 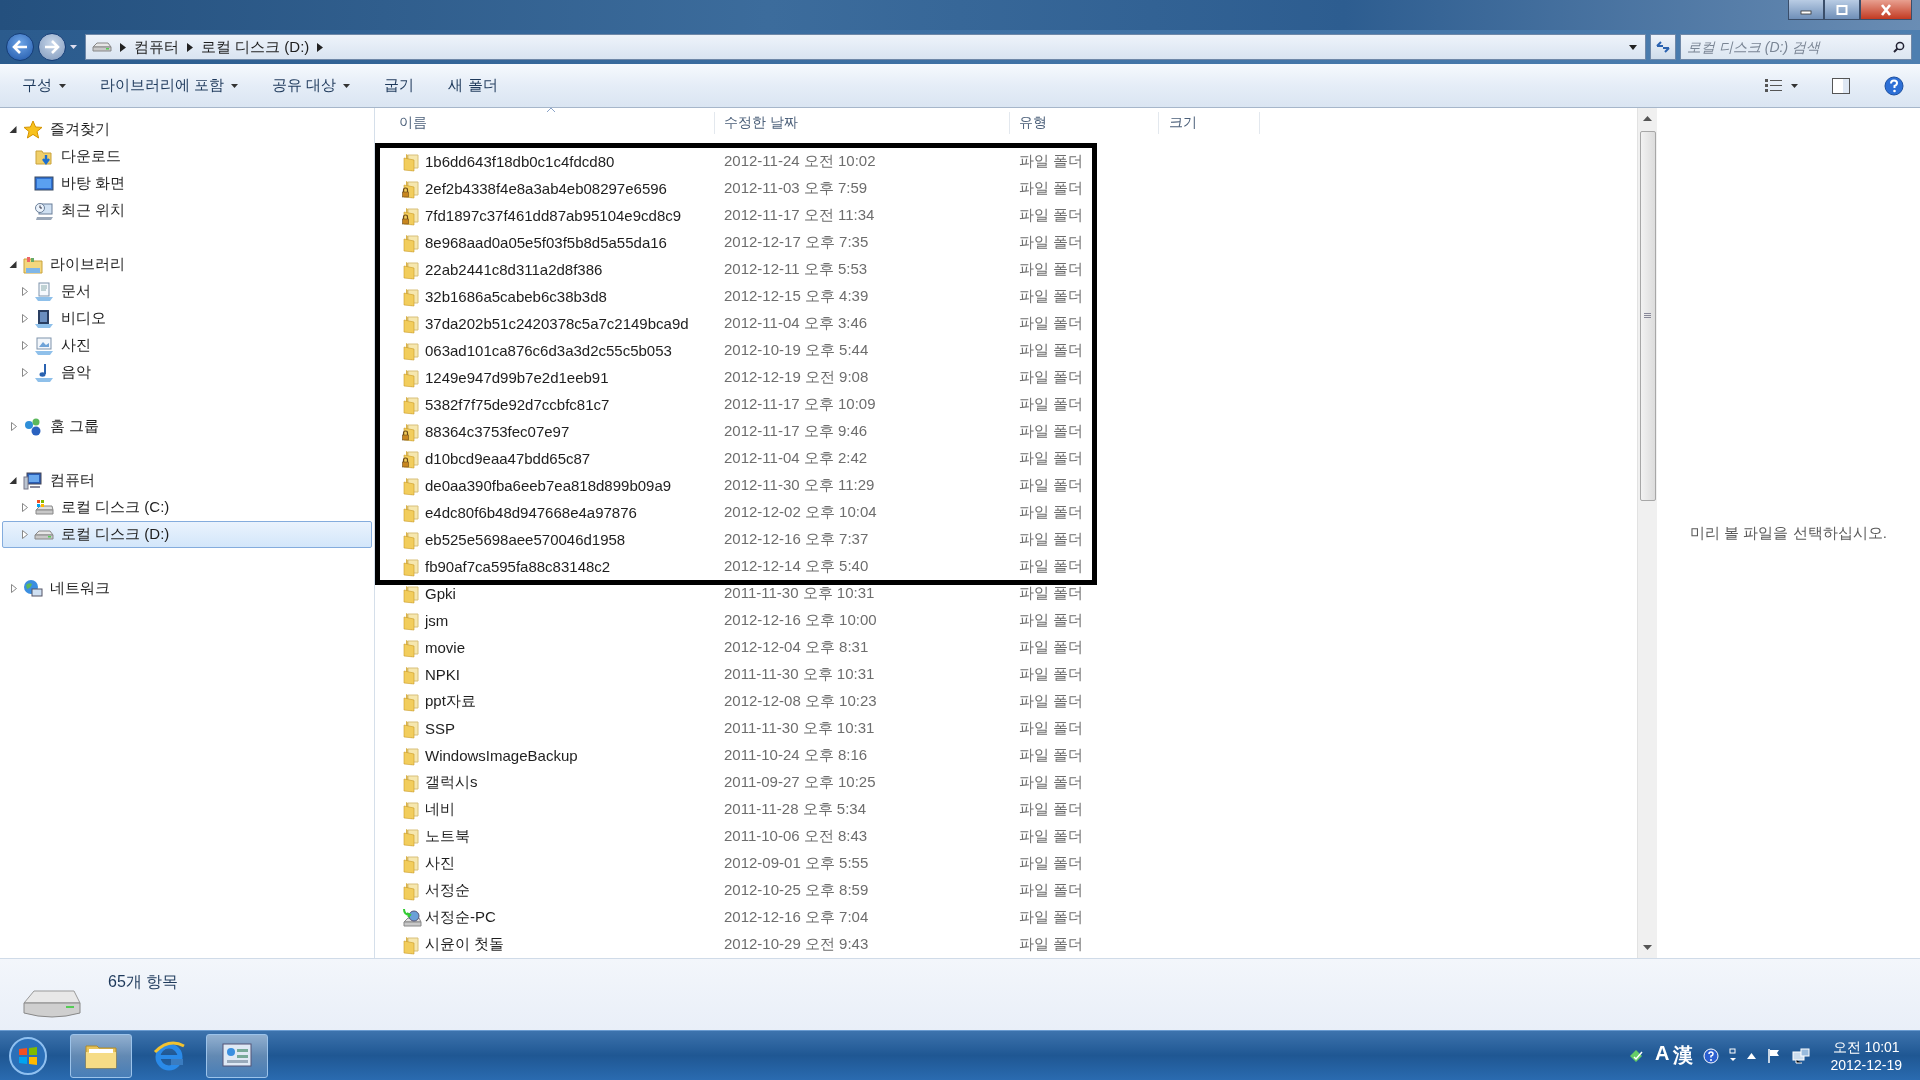 I want to click on tree-item: 음악, so click(x=187, y=372).